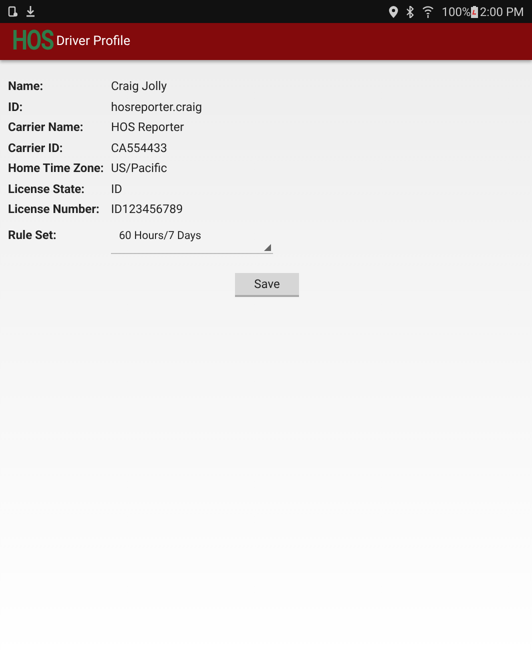  I want to click on location-icon, so click(393, 12).